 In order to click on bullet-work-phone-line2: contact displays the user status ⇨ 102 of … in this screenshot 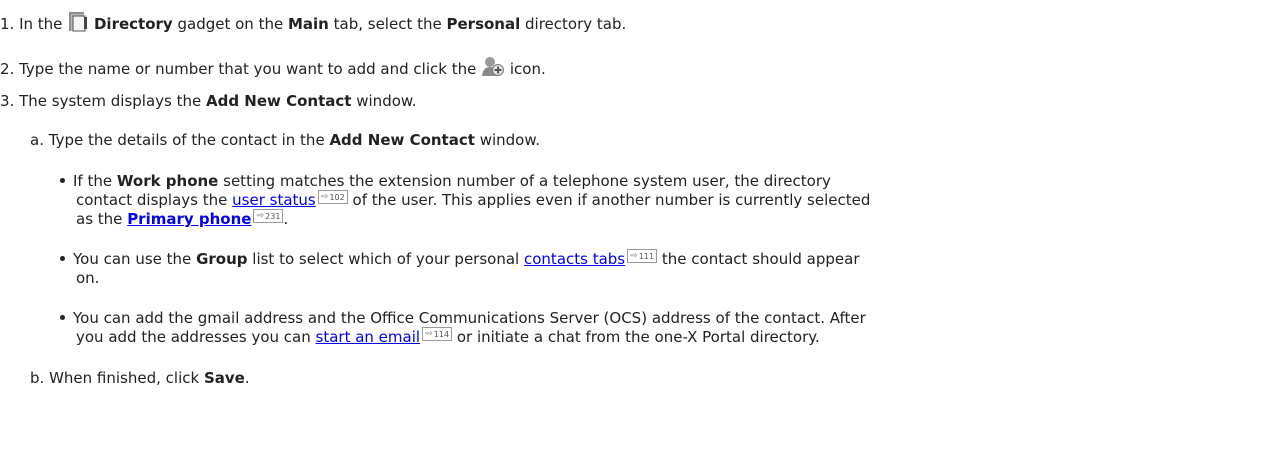, I will do `click(473, 200)`.